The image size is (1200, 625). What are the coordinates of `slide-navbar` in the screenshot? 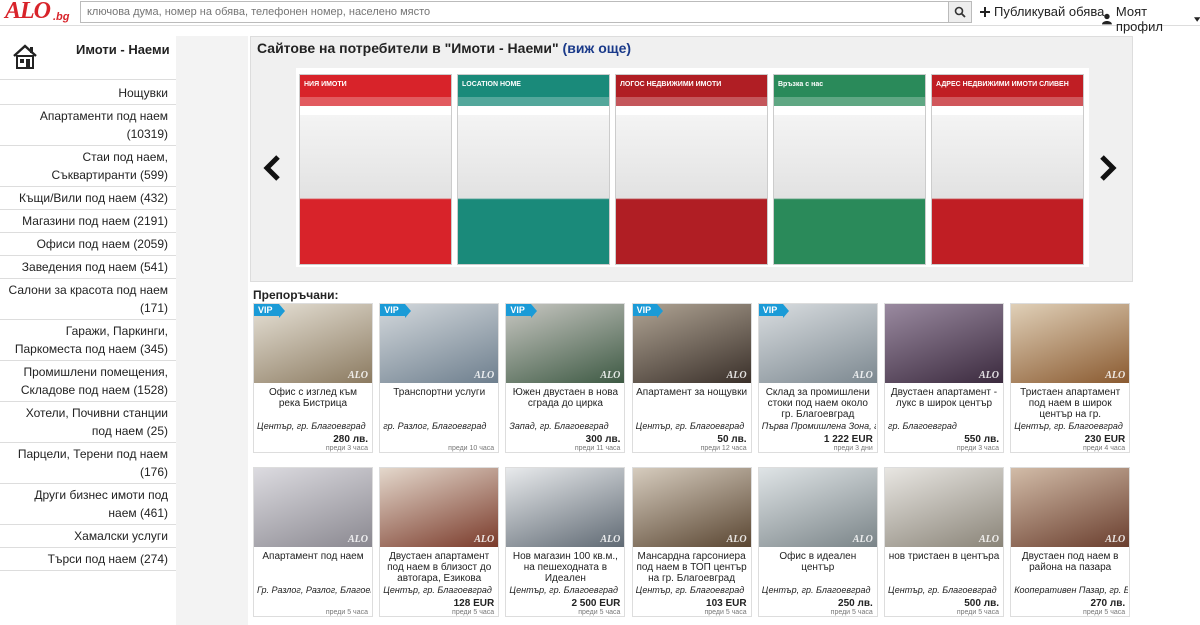 It's located at (1007, 101).